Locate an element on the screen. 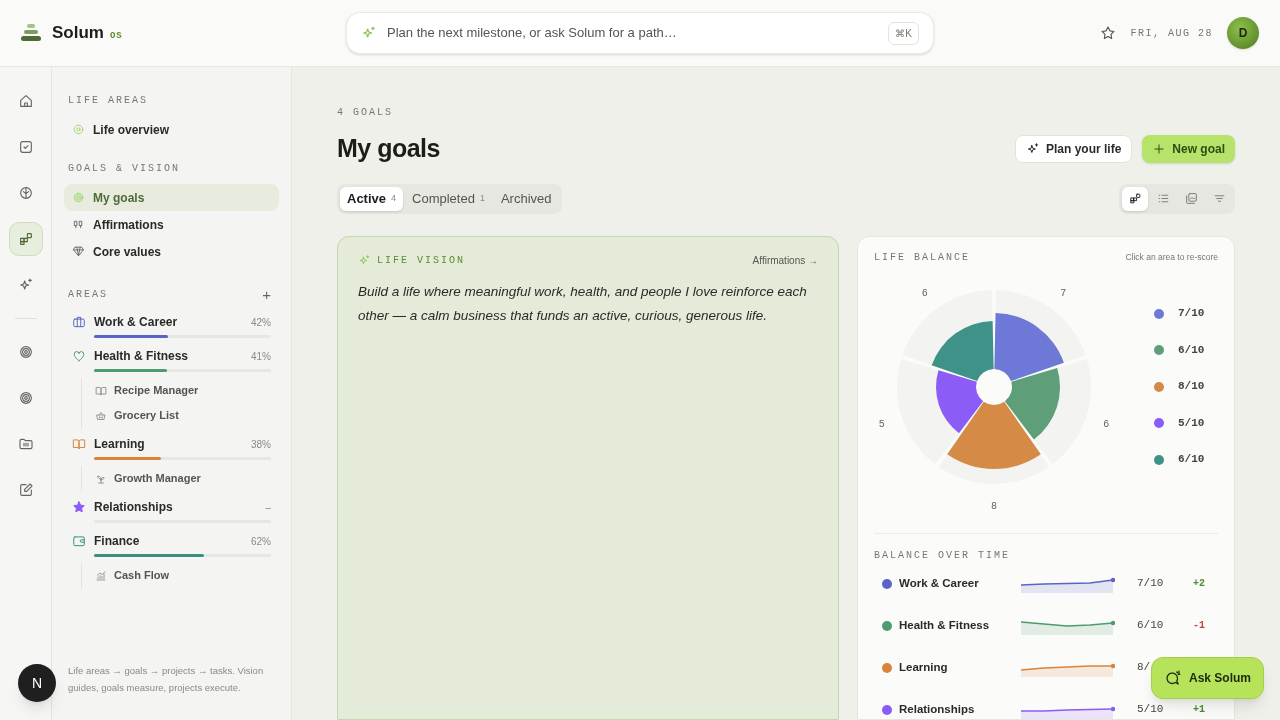 The width and height of the screenshot is (1280, 720). rescore-hint: Click an area to re-score is located at coordinates (1171, 257).